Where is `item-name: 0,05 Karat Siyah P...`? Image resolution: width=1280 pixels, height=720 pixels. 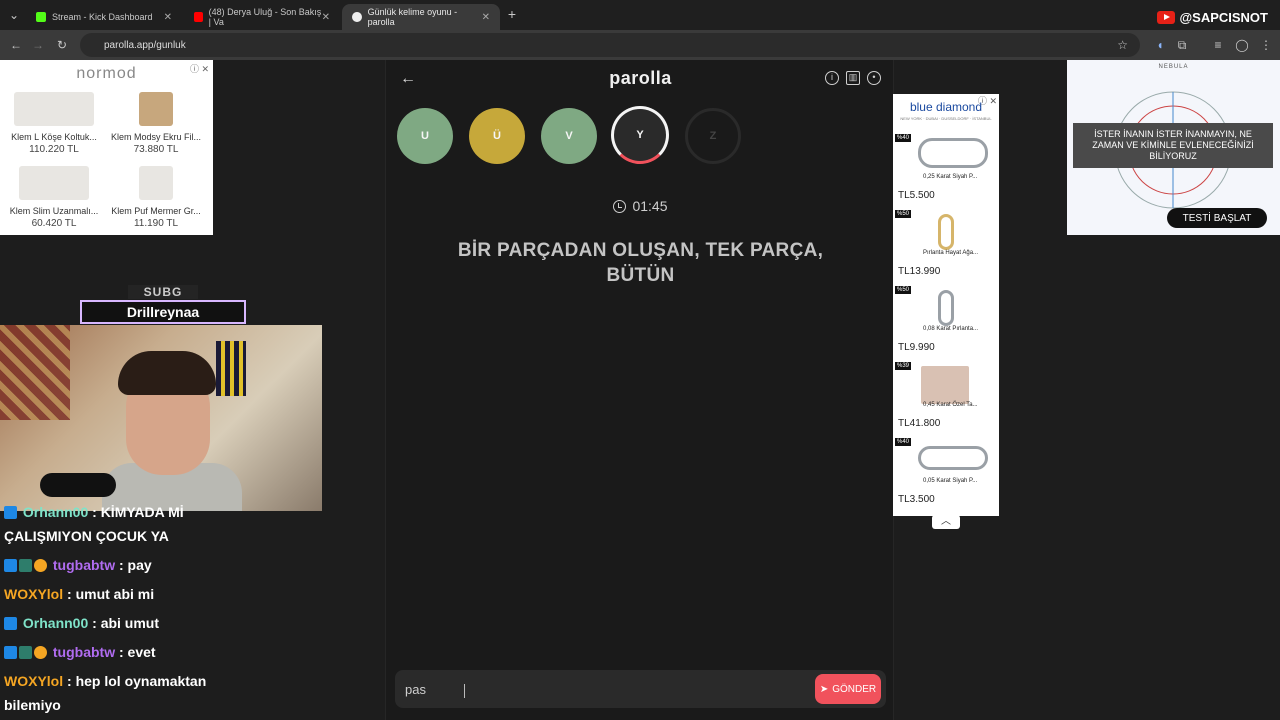
item-name: 0,05 Karat Siyah P... is located at coordinates (950, 481).